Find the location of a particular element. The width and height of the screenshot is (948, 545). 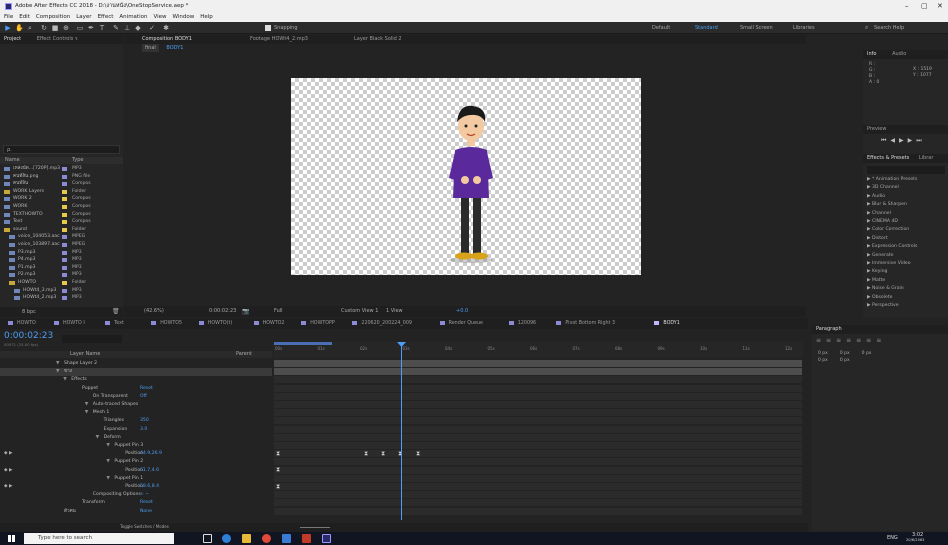

timeline-layer-row: Compositing Options + − is located at coordinates (136, 495).